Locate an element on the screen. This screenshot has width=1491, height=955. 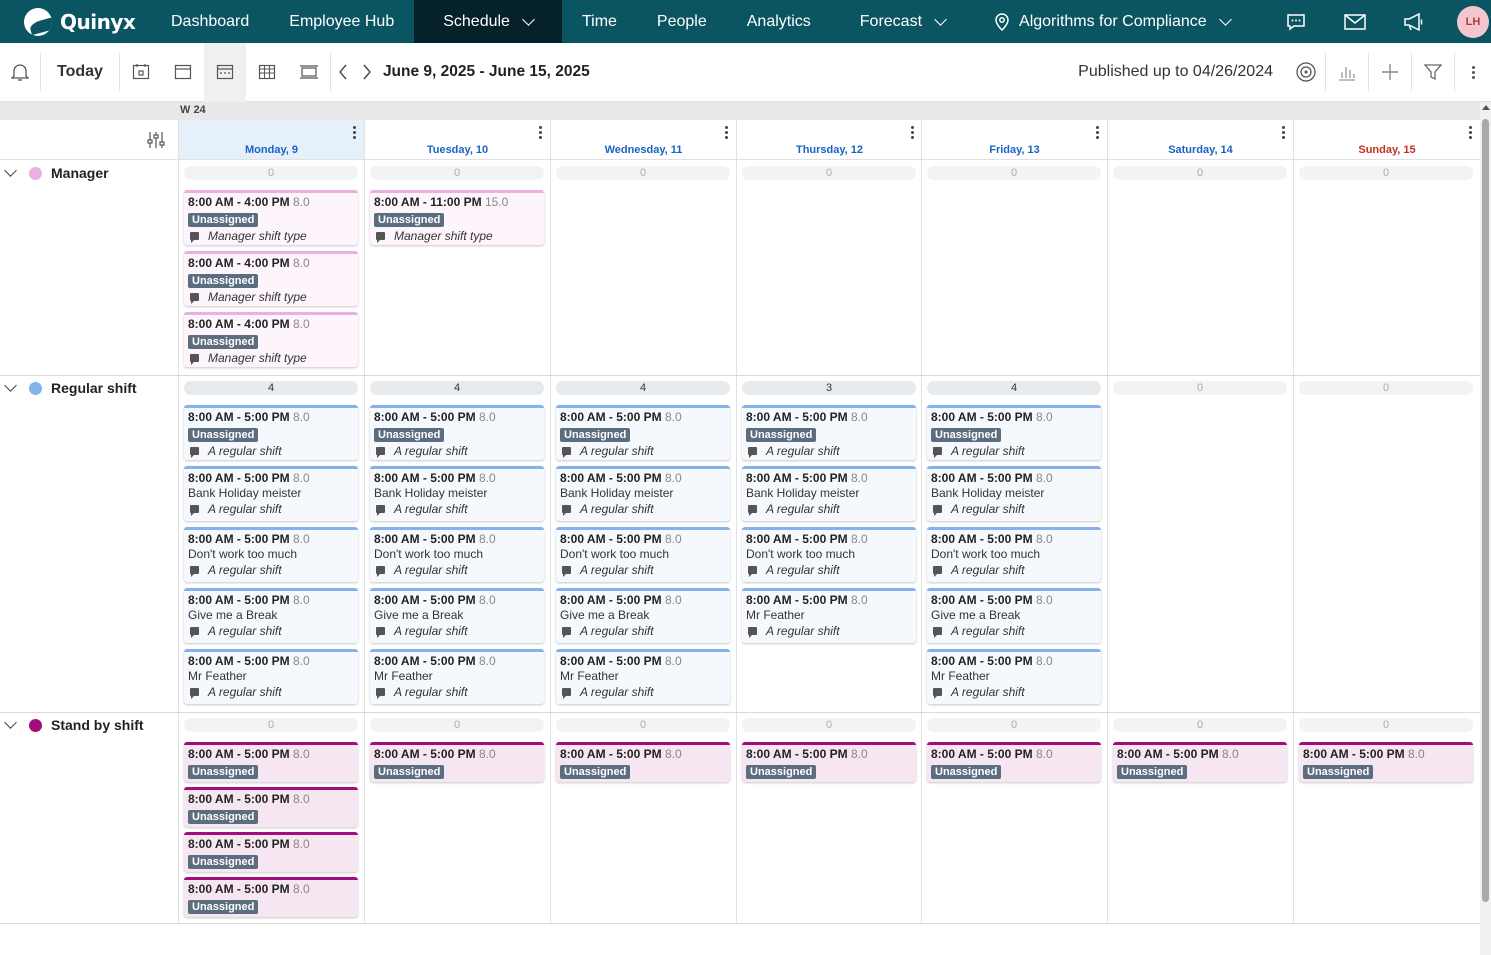
nav-people: People is located at coordinates (682, 21).